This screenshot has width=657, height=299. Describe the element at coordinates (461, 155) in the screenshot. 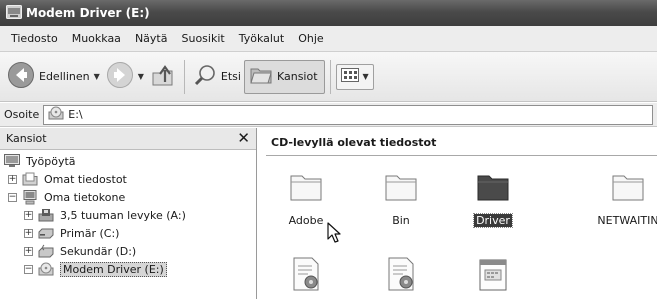

I see `heading-divider` at that location.